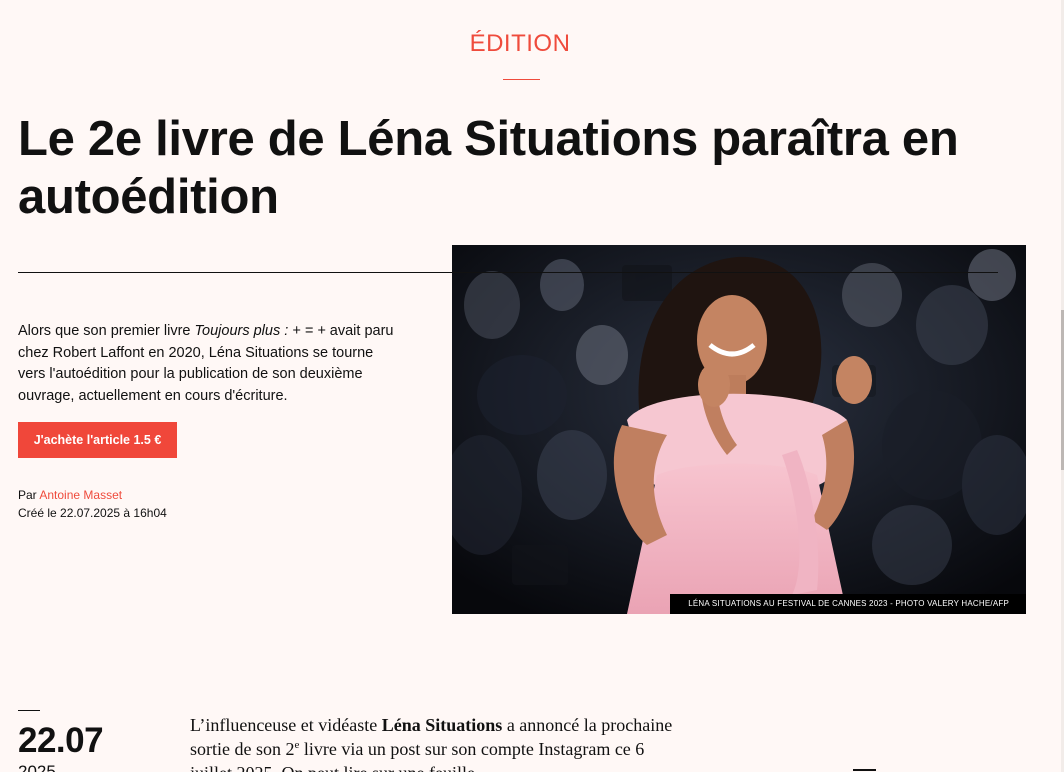  I want to click on side-divider, so click(864, 770).